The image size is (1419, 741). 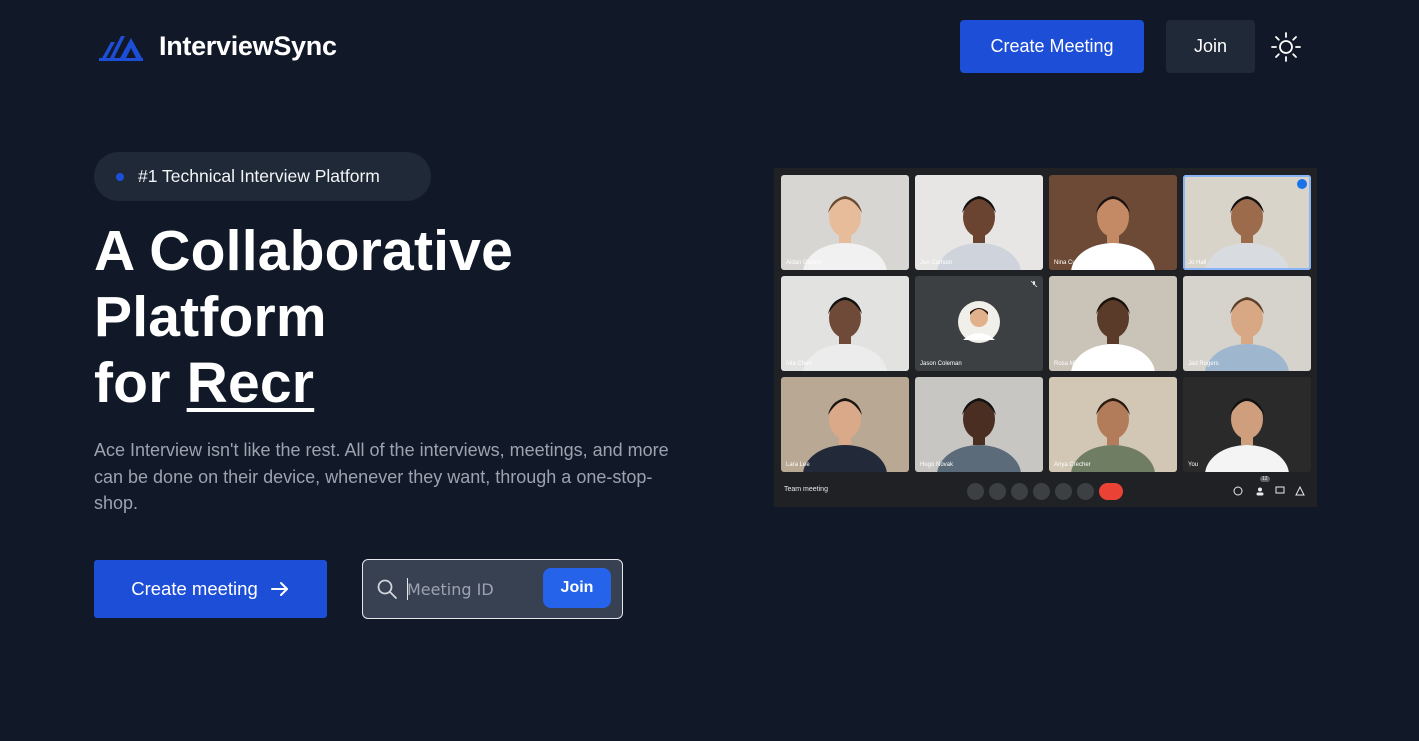 I want to click on search-icon, so click(x=387, y=589).